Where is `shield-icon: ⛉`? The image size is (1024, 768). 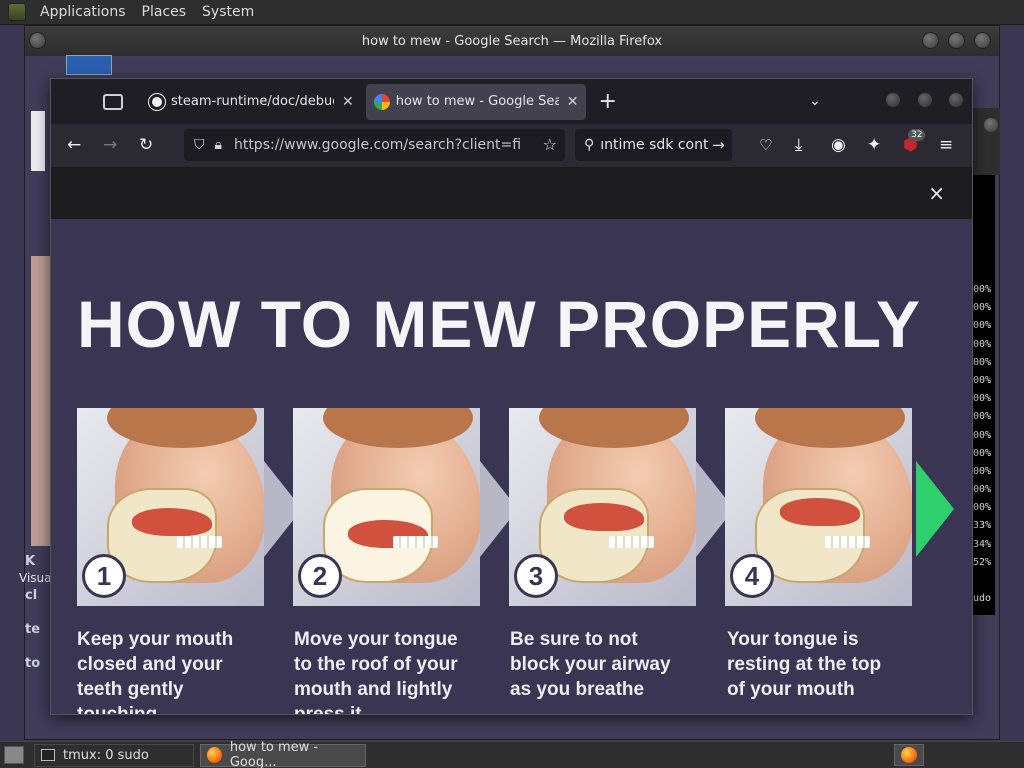 shield-icon: ⛉ is located at coordinates (199, 145).